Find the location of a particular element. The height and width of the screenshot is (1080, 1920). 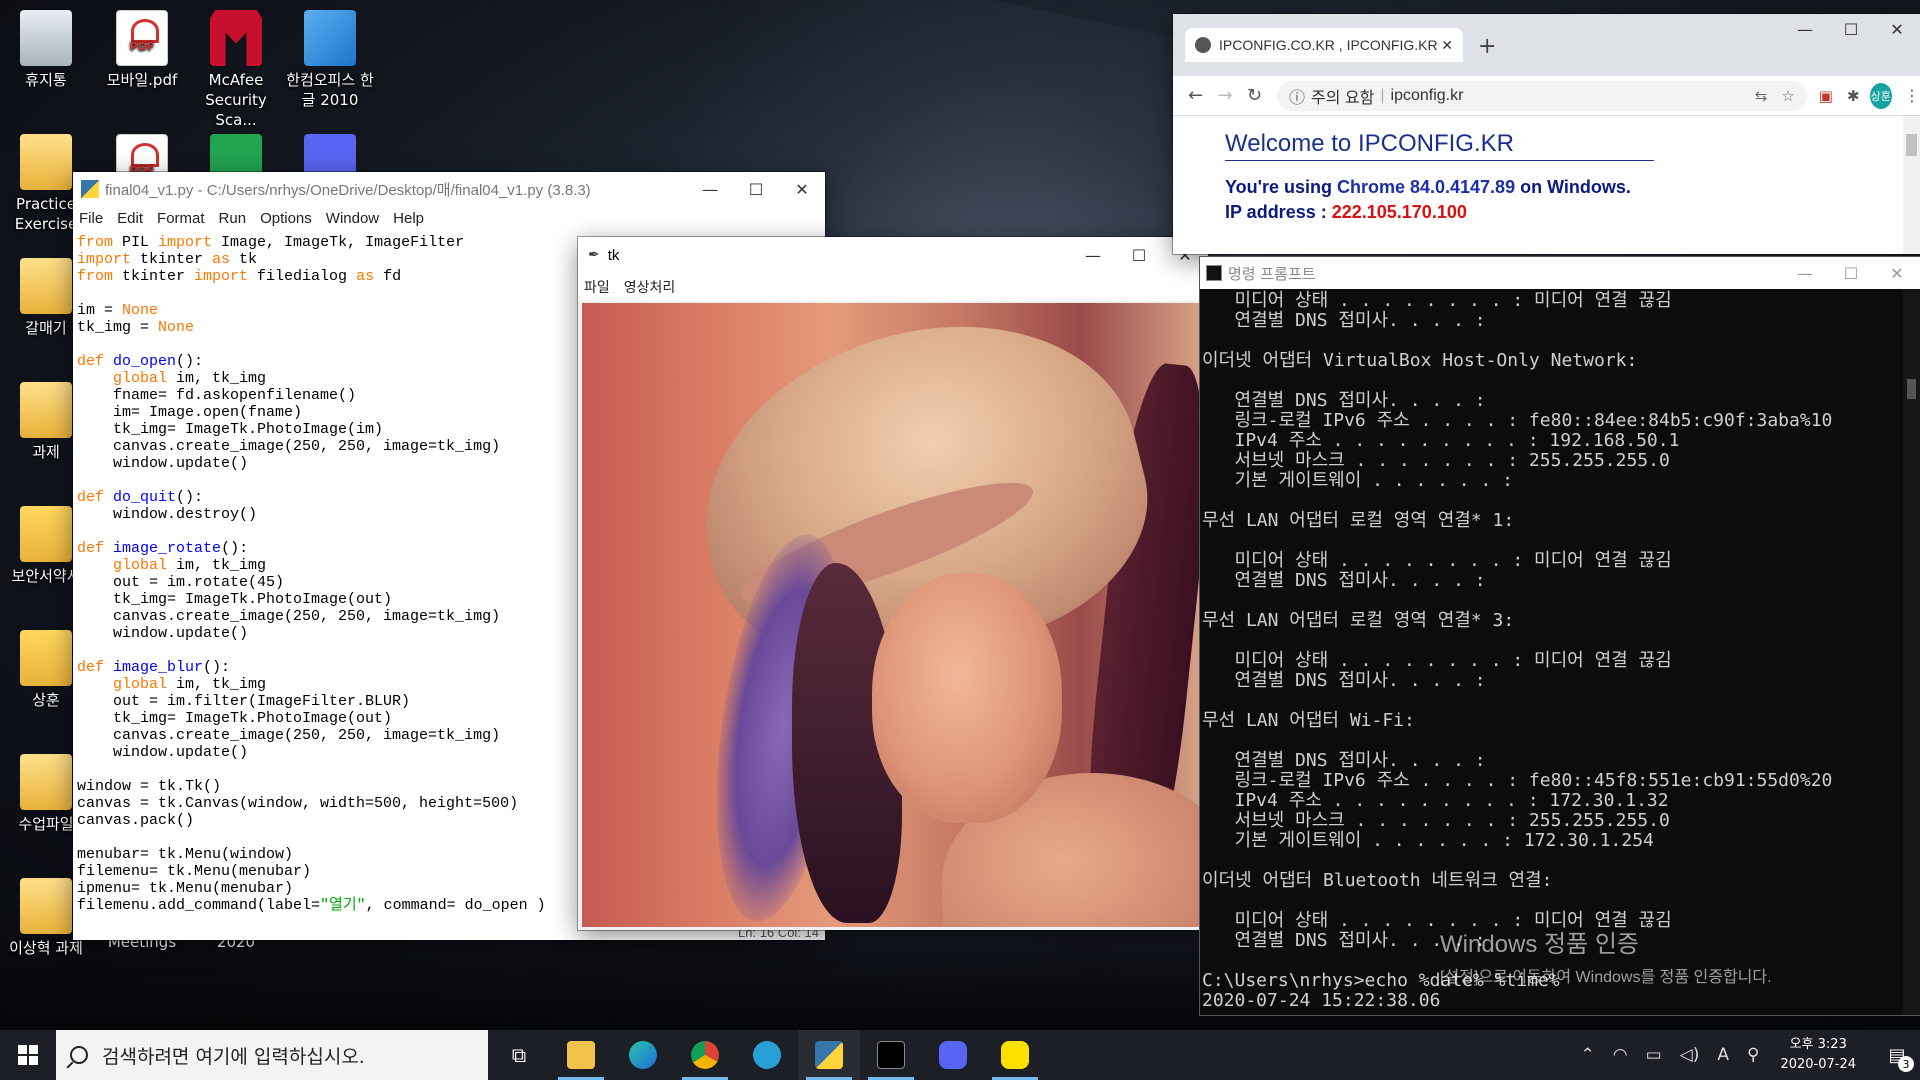

search-icon is located at coordinates (79, 1055).